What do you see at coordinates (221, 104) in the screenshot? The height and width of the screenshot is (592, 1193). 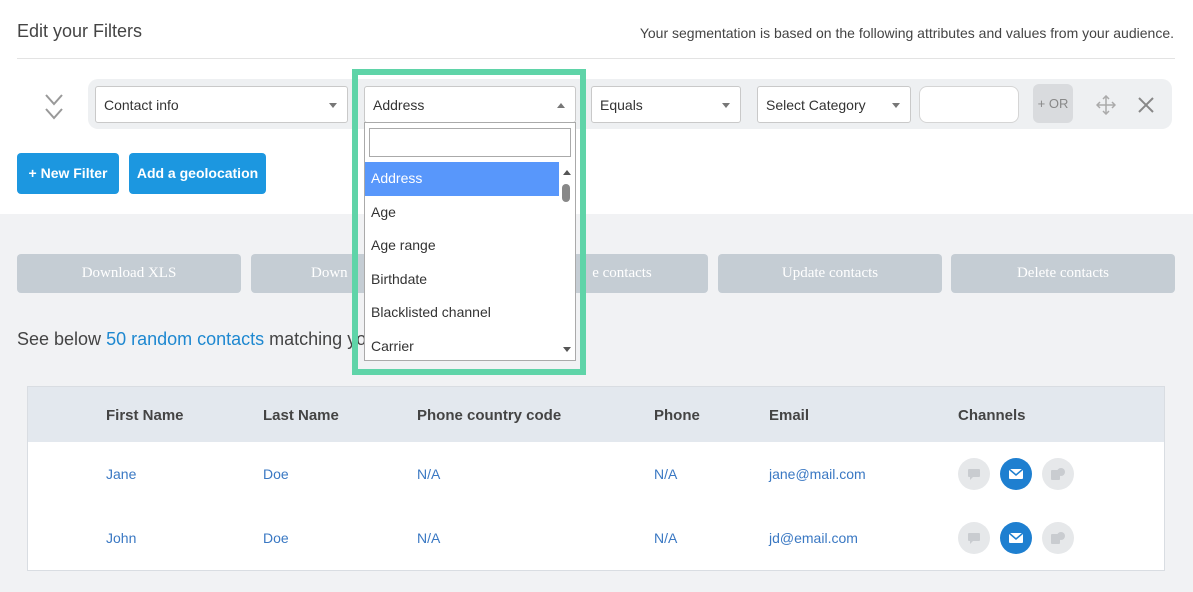 I see `category-select: Contact info` at bounding box center [221, 104].